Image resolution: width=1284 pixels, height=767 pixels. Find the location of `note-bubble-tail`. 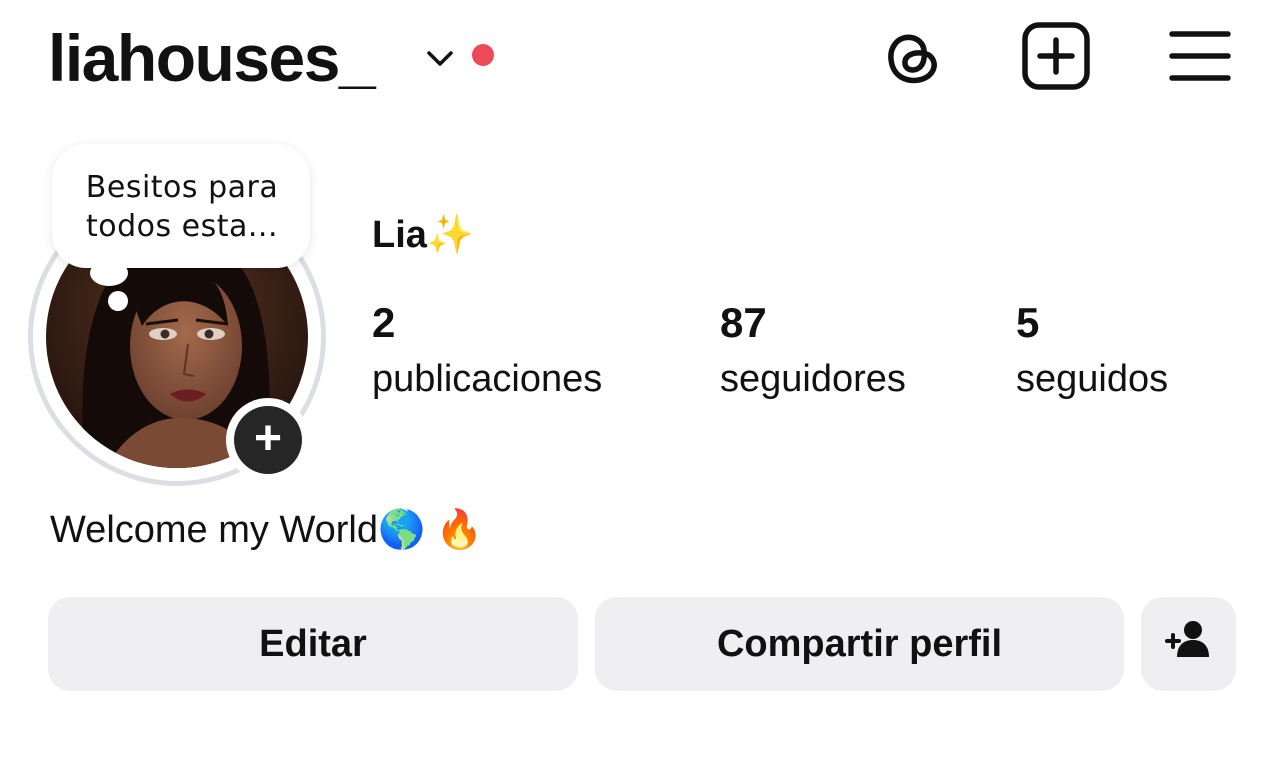

note-bubble-tail is located at coordinates (109, 273).